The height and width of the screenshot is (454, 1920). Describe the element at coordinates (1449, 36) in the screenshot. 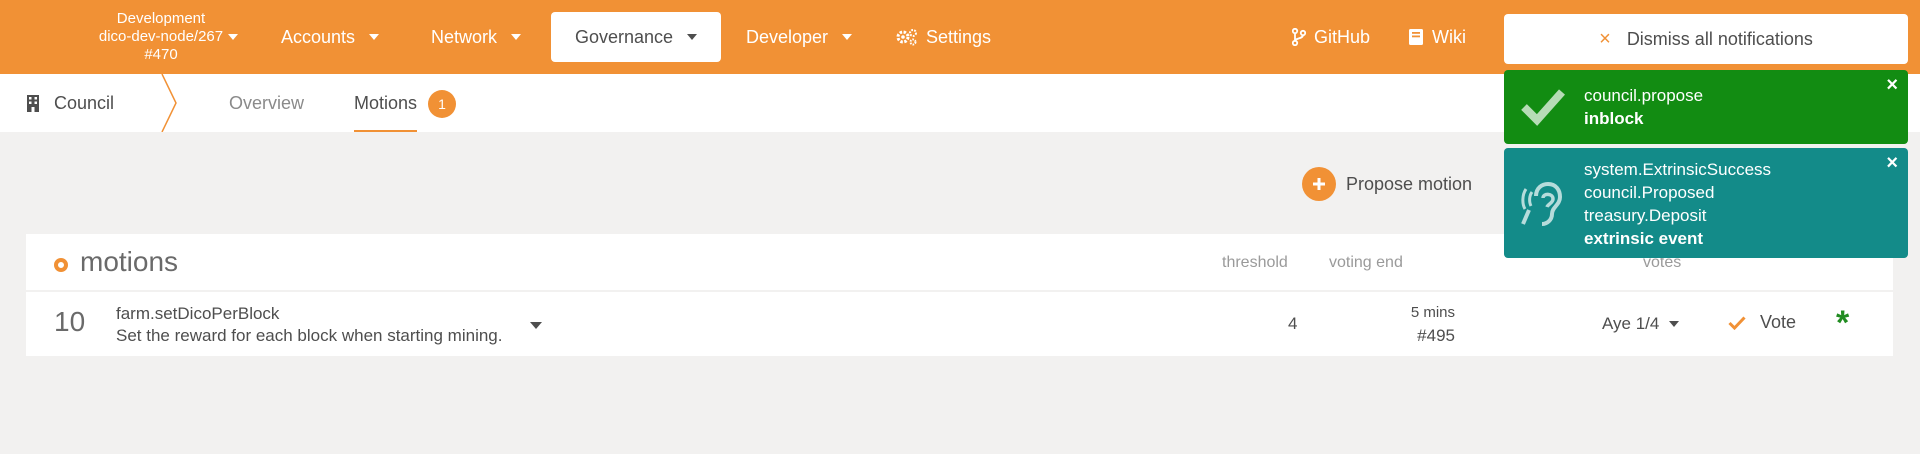

I see `link-wiki-label: Wiki` at that location.